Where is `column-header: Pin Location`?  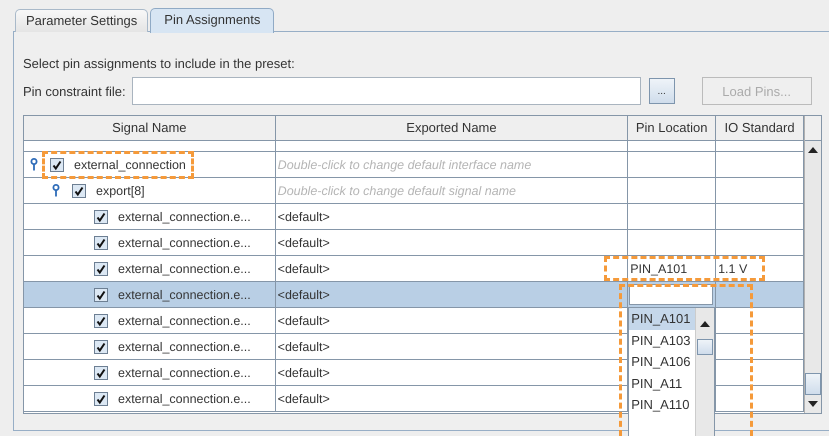
column-header: Pin Location is located at coordinates (672, 128).